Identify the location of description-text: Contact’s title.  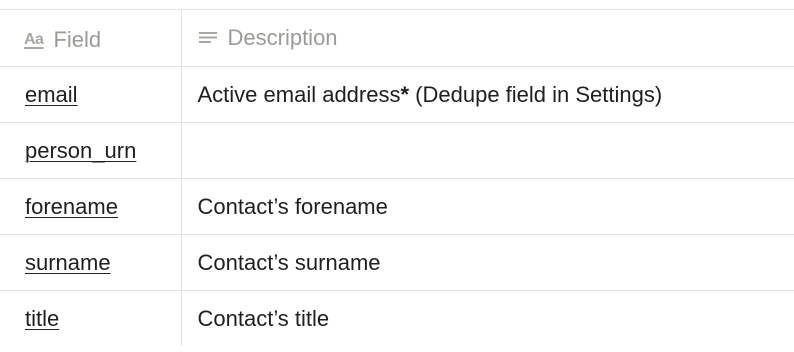
(263, 318).